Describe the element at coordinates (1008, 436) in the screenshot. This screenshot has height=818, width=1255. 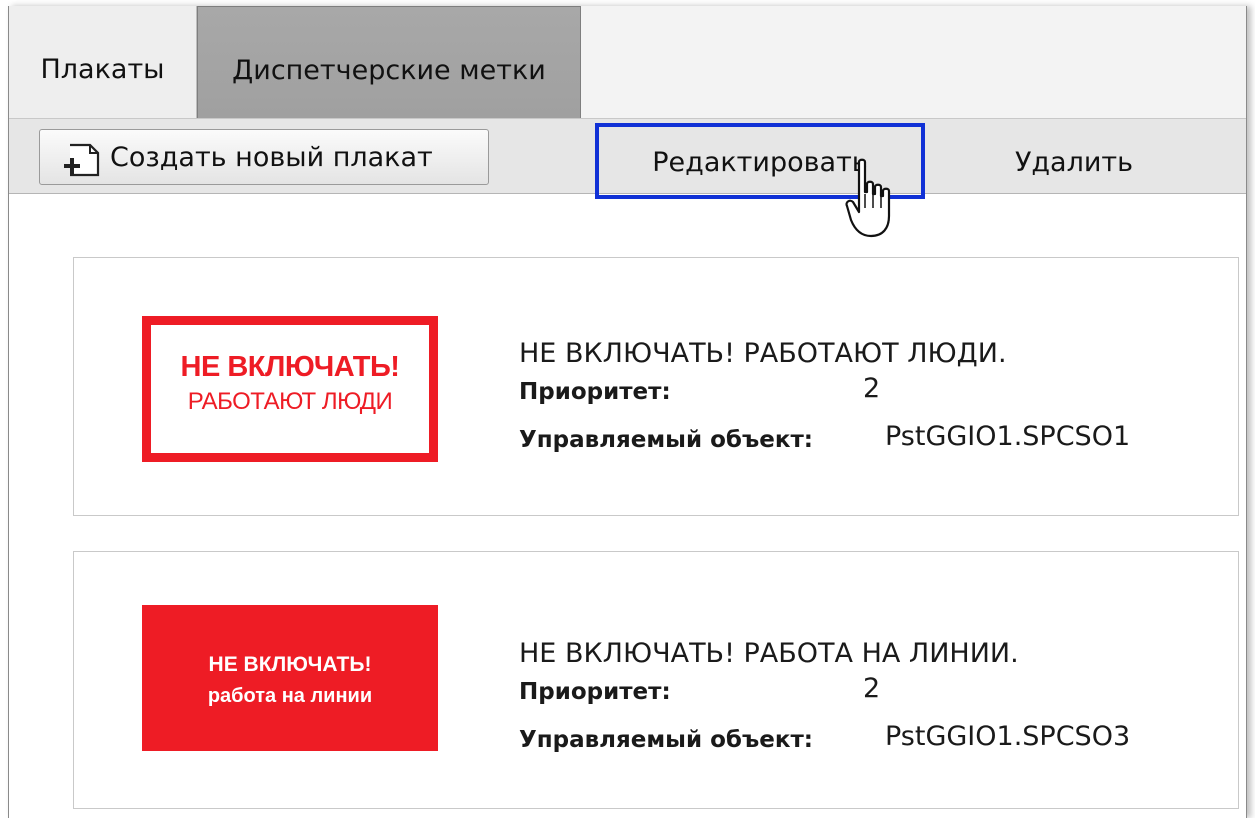
I see `object-value: PstGGIO1.SPCSO1` at that location.